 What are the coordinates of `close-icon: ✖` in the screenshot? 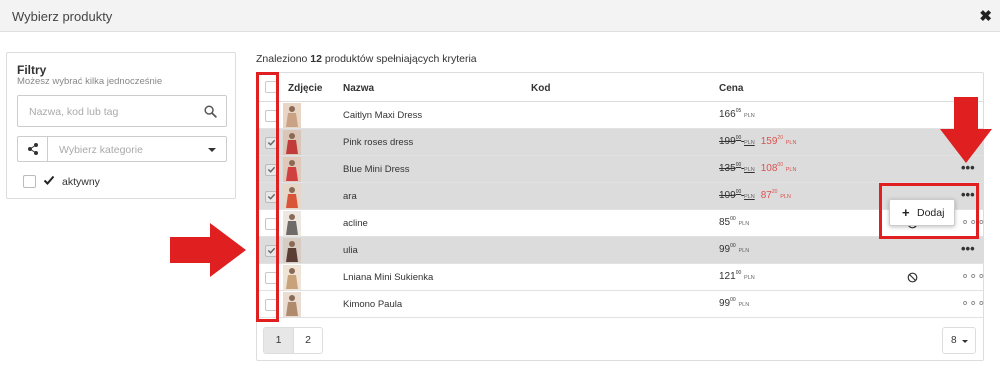 It's located at (985, 16).